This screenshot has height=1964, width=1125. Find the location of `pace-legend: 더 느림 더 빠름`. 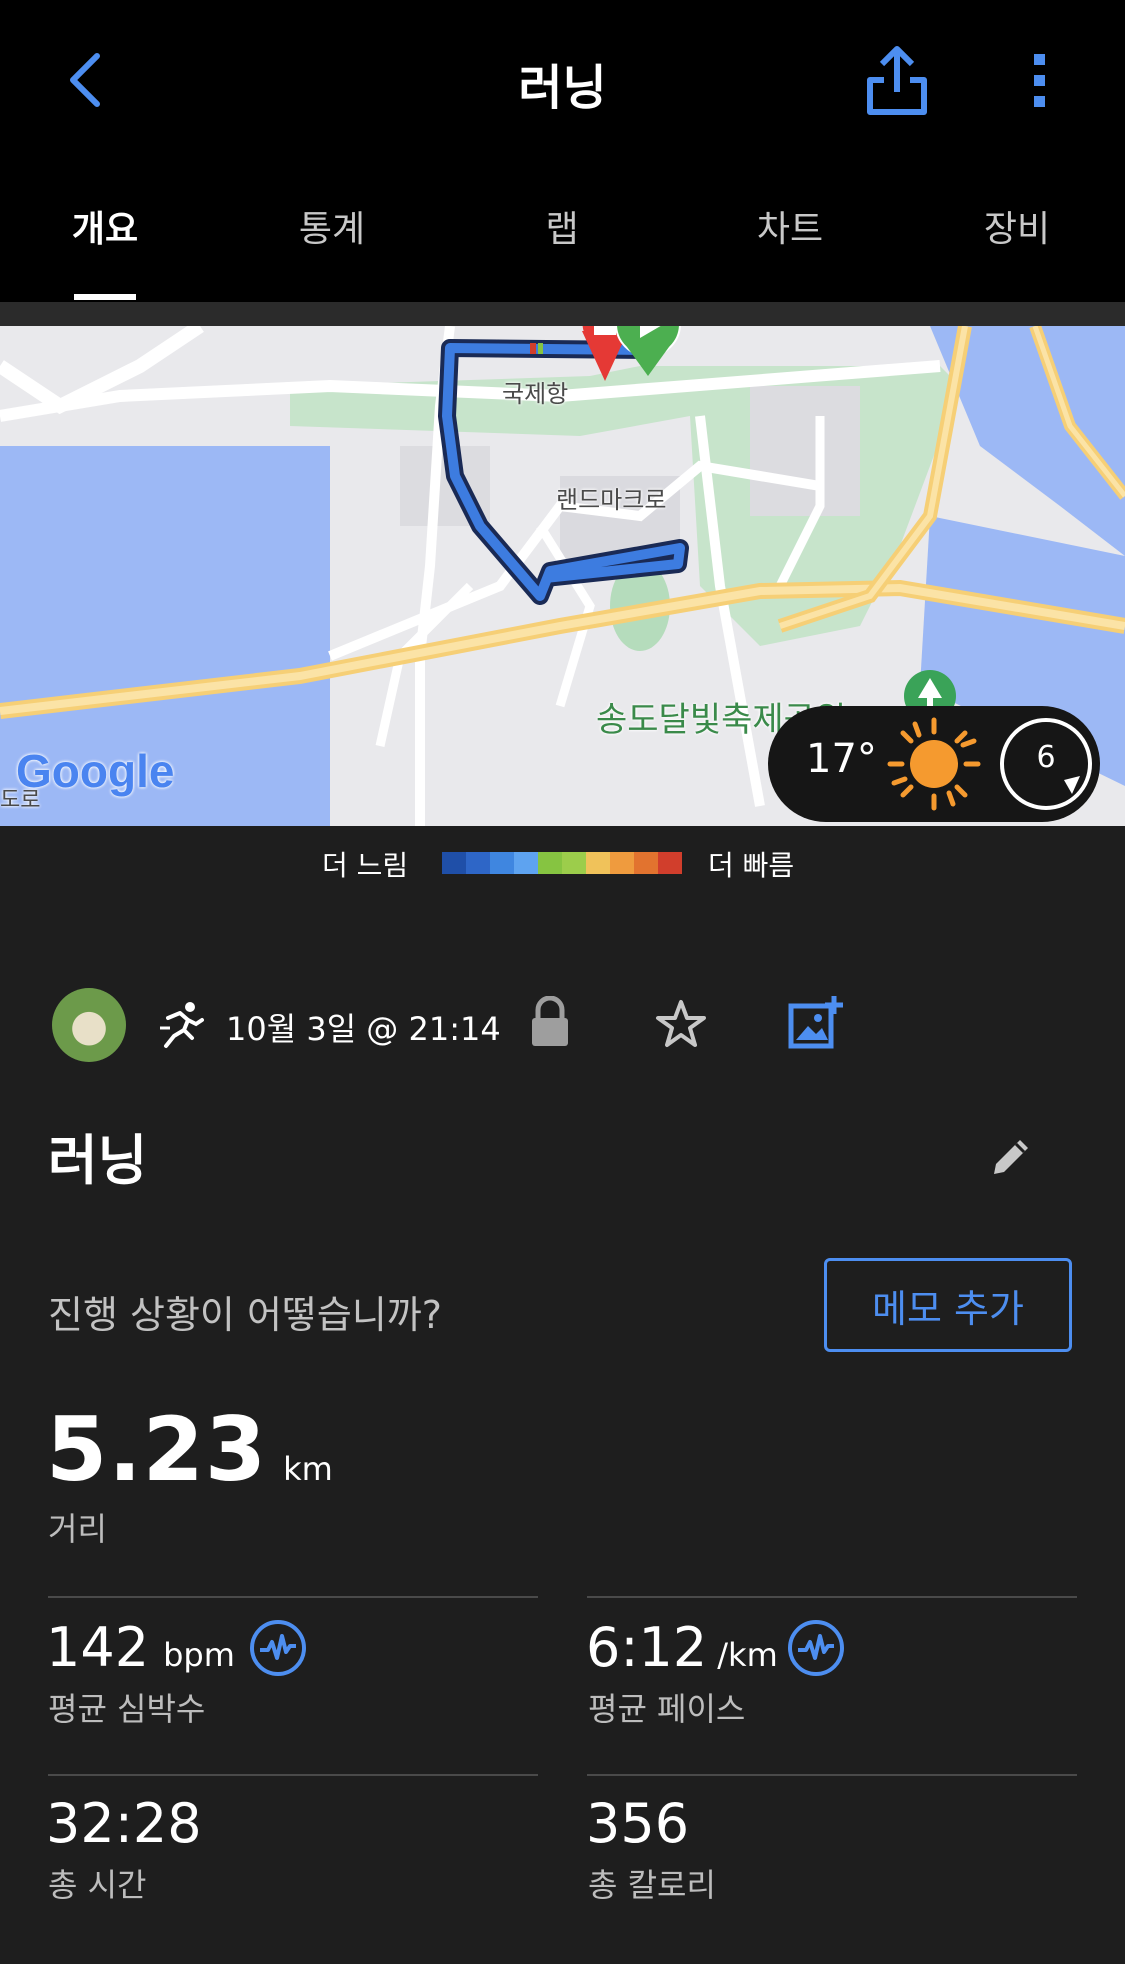

pace-legend: 더 느림 더 빠름 is located at coordinates (562, 863).